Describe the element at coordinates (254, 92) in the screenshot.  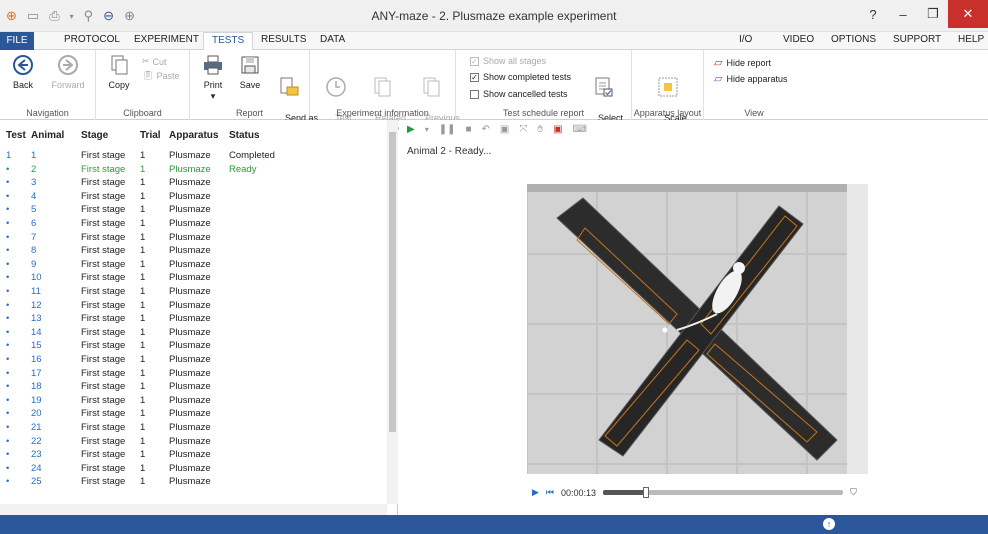
I see `group-report: Print▾ Save Send as e-mail Report` at that location.